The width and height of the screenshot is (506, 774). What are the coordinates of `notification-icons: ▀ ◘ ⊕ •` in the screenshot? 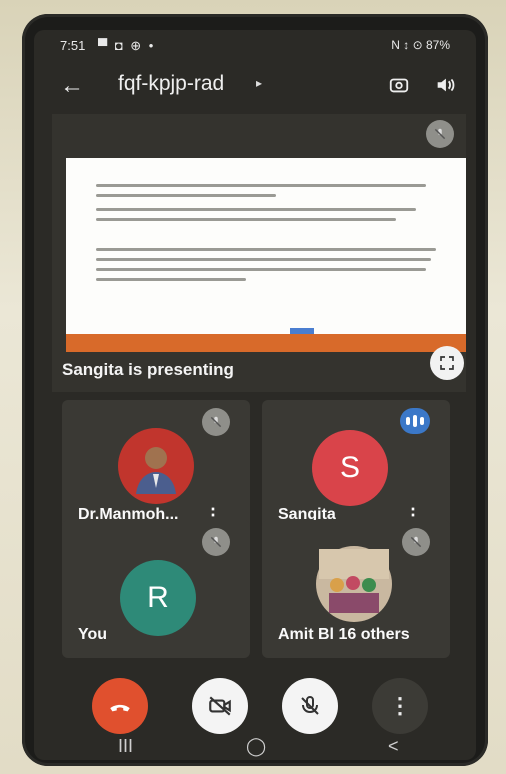 It's located at (127, 45).